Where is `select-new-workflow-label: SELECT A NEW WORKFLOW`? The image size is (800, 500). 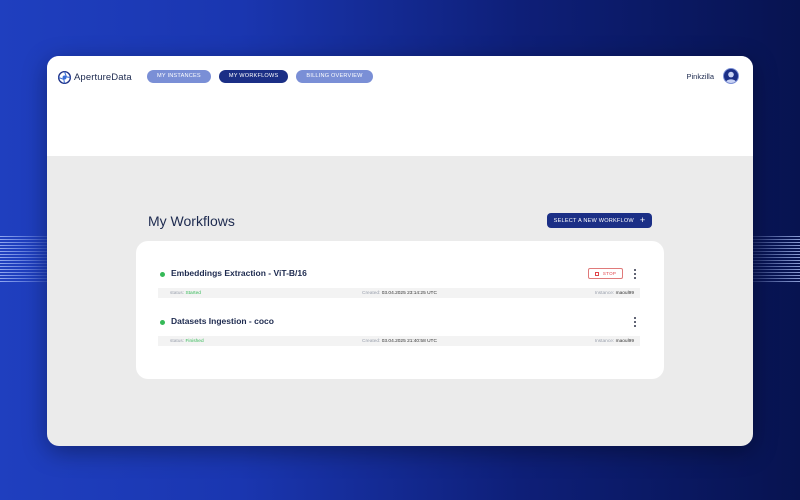
select-new-workflow-label: SELECT A NEW WORKFLOW is located at coordinates (593, 220).